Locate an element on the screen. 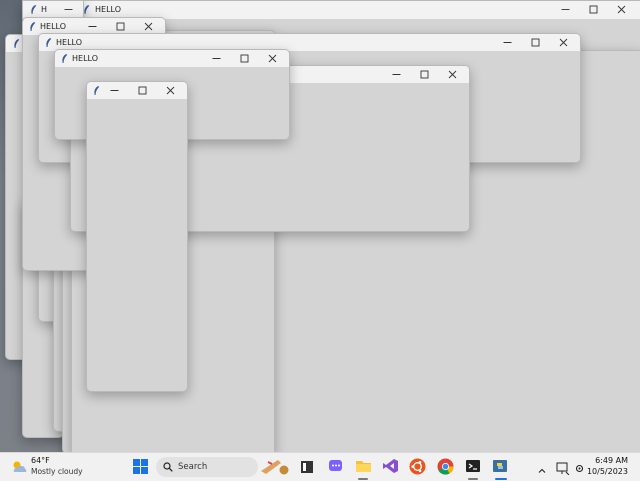  tray-settings-button is located at coordinates (579, 466).